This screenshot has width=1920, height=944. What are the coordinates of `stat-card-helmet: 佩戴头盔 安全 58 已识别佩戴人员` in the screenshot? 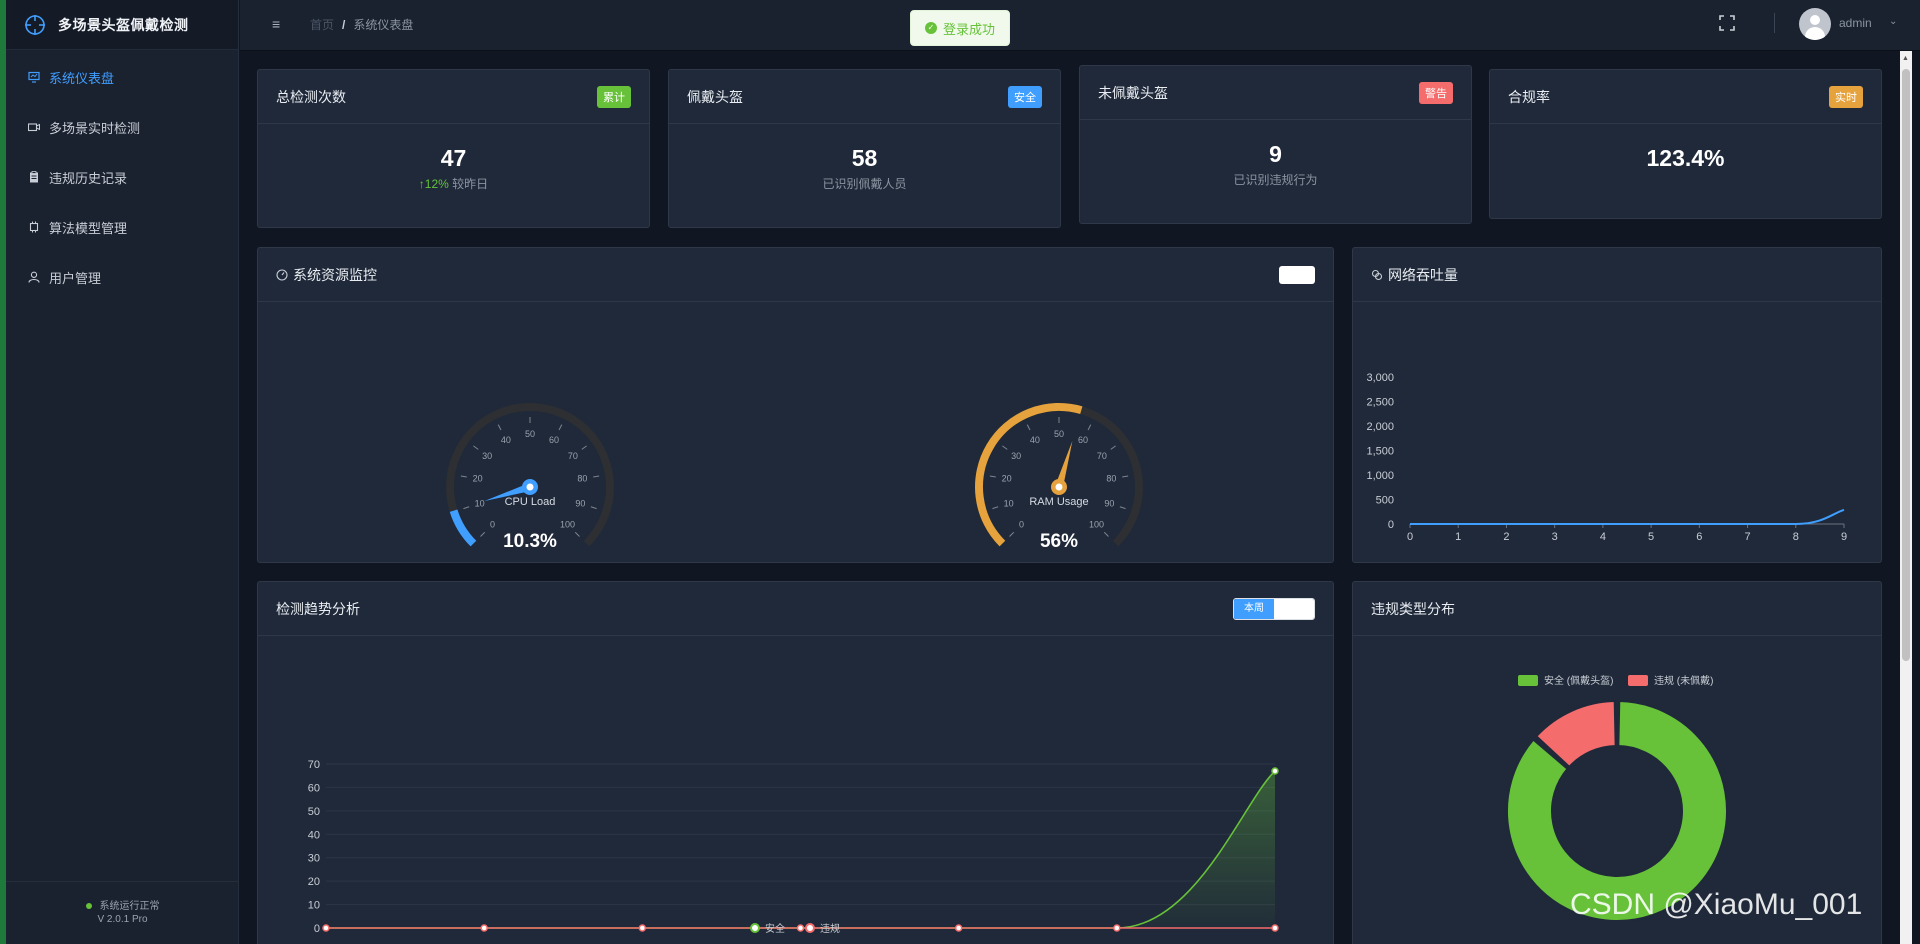 It's located at (864, 148).